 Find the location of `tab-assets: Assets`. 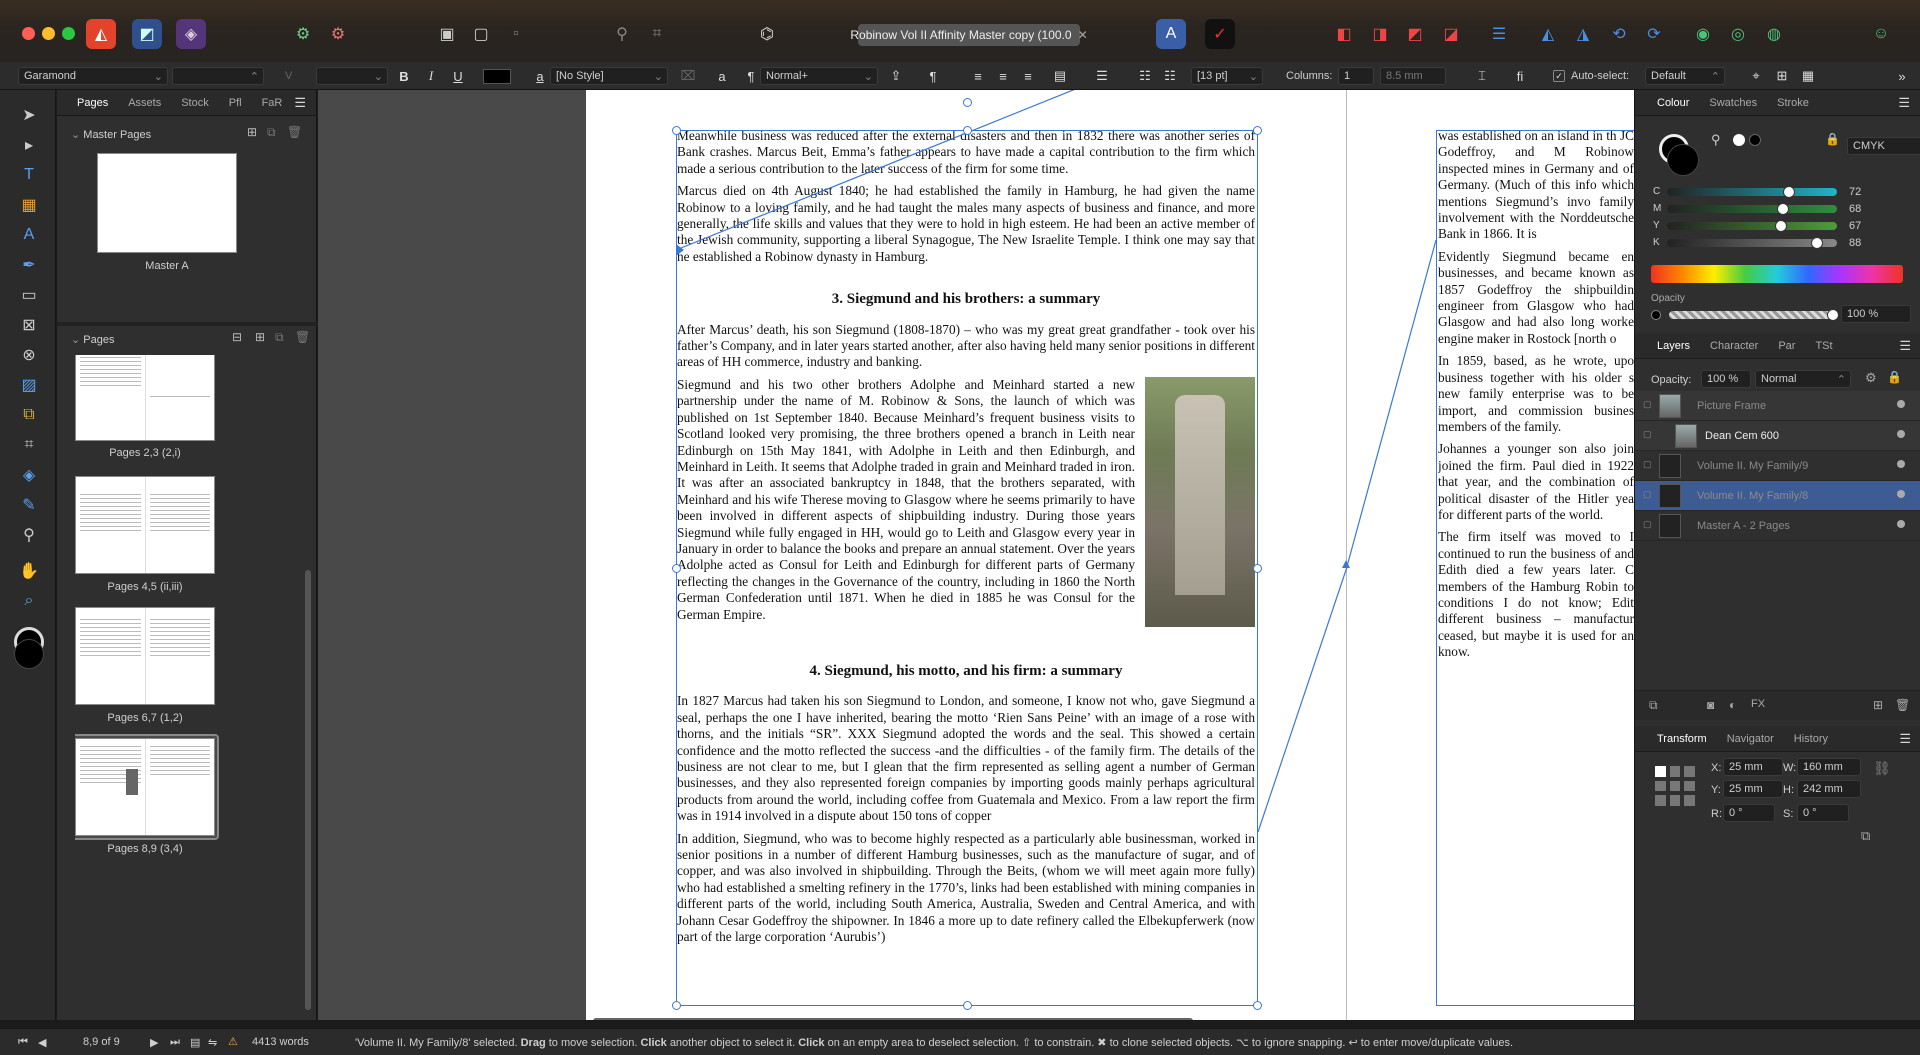

tab-assets: Assets is located at coordinates (144, 103).